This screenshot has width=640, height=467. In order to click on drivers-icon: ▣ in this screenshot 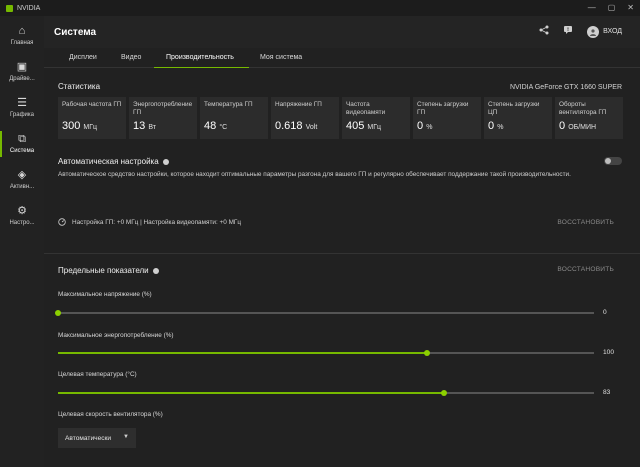, I will do `click(22, 66)`.